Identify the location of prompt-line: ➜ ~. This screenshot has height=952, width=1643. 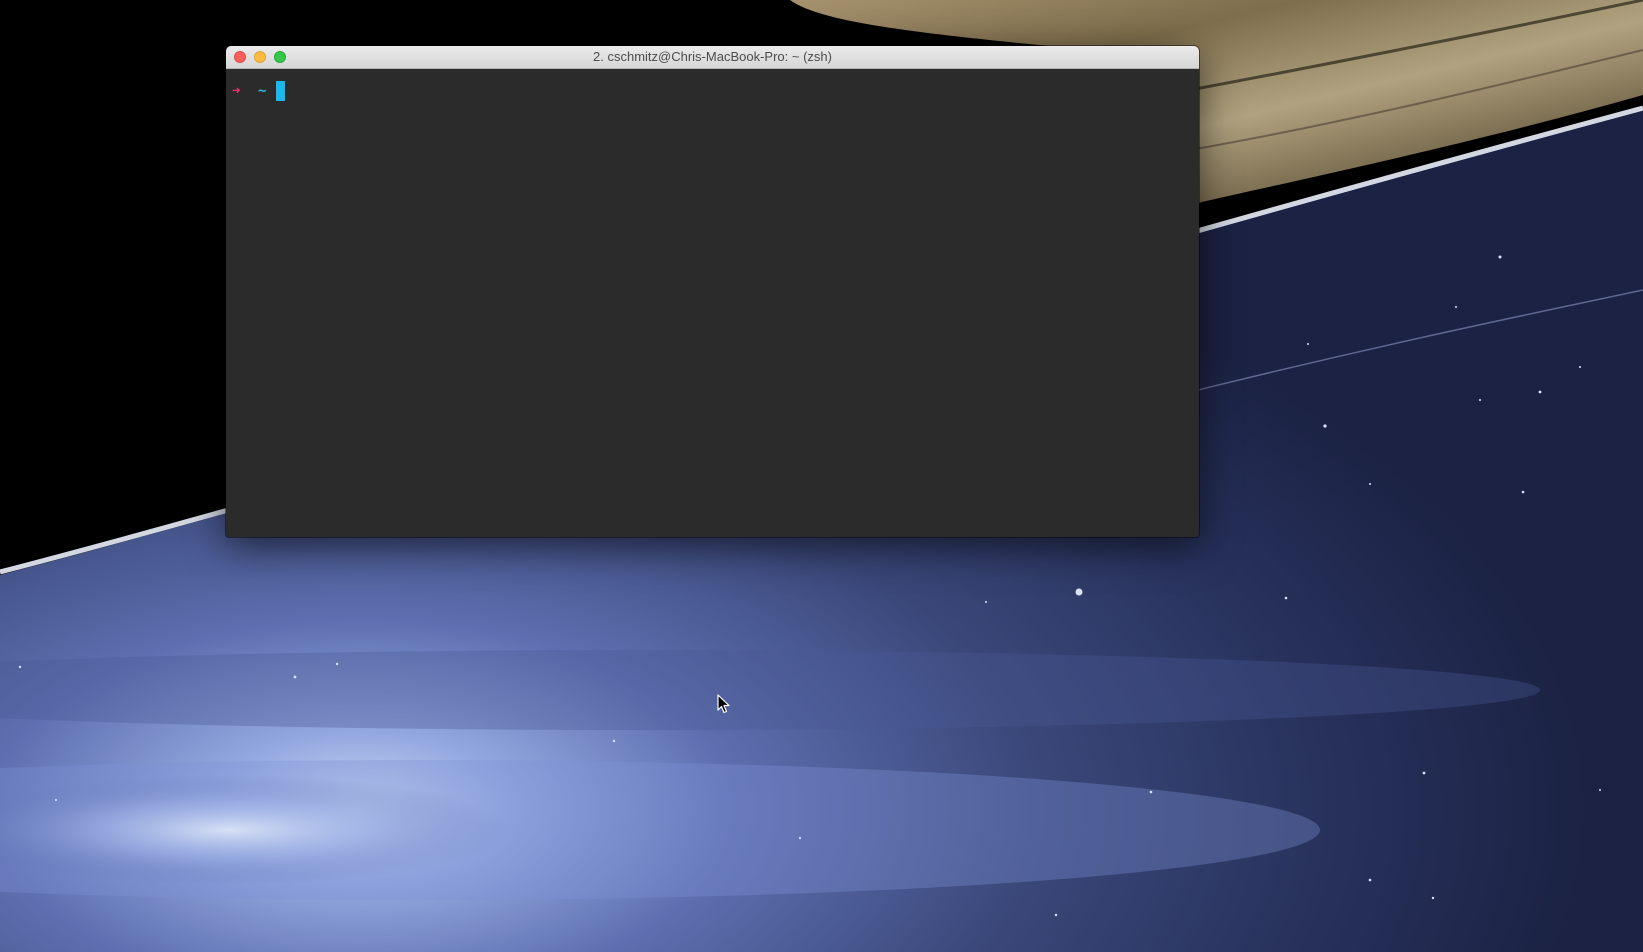
(712, 91).